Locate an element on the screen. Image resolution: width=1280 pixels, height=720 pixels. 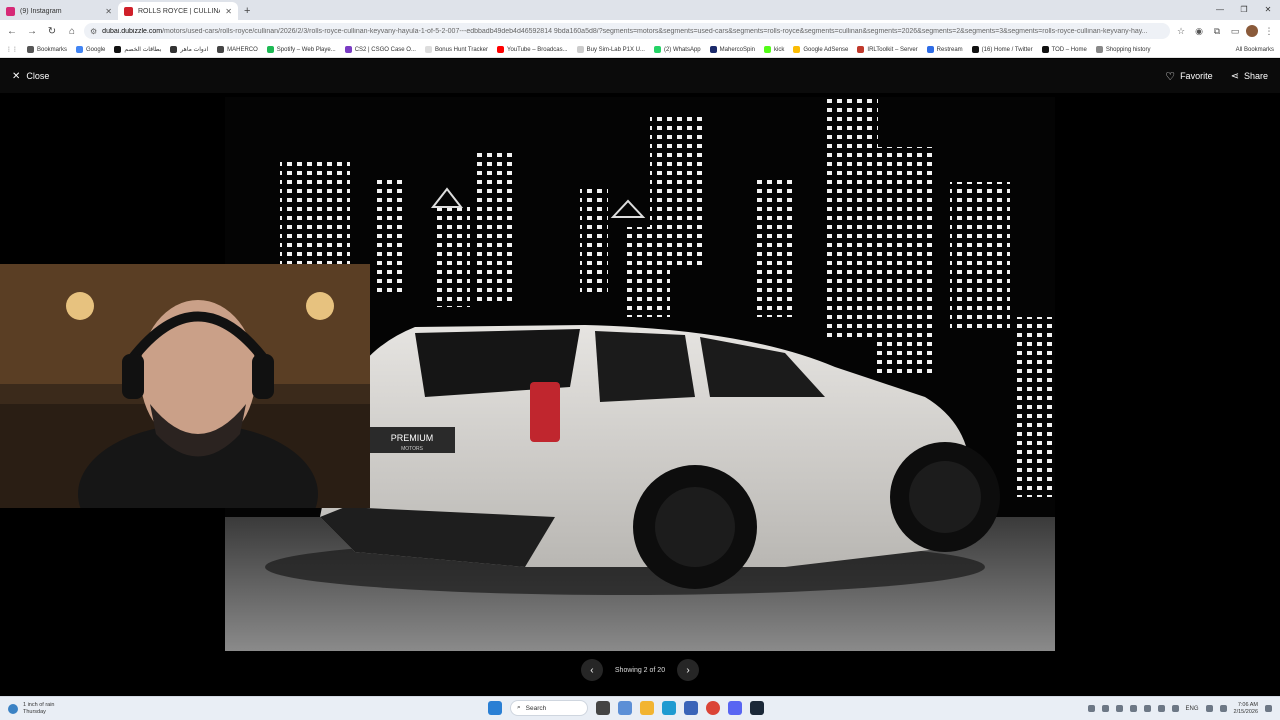
bookmark-item: MAHERCO is located at coordinates (237, 49).